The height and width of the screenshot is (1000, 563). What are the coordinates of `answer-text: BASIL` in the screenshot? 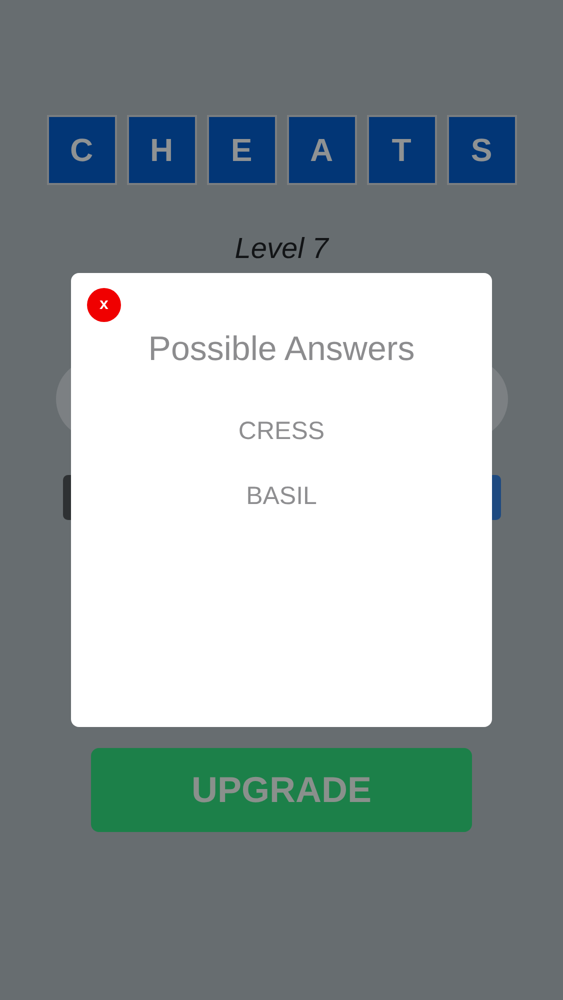 It's located at (281, 496).